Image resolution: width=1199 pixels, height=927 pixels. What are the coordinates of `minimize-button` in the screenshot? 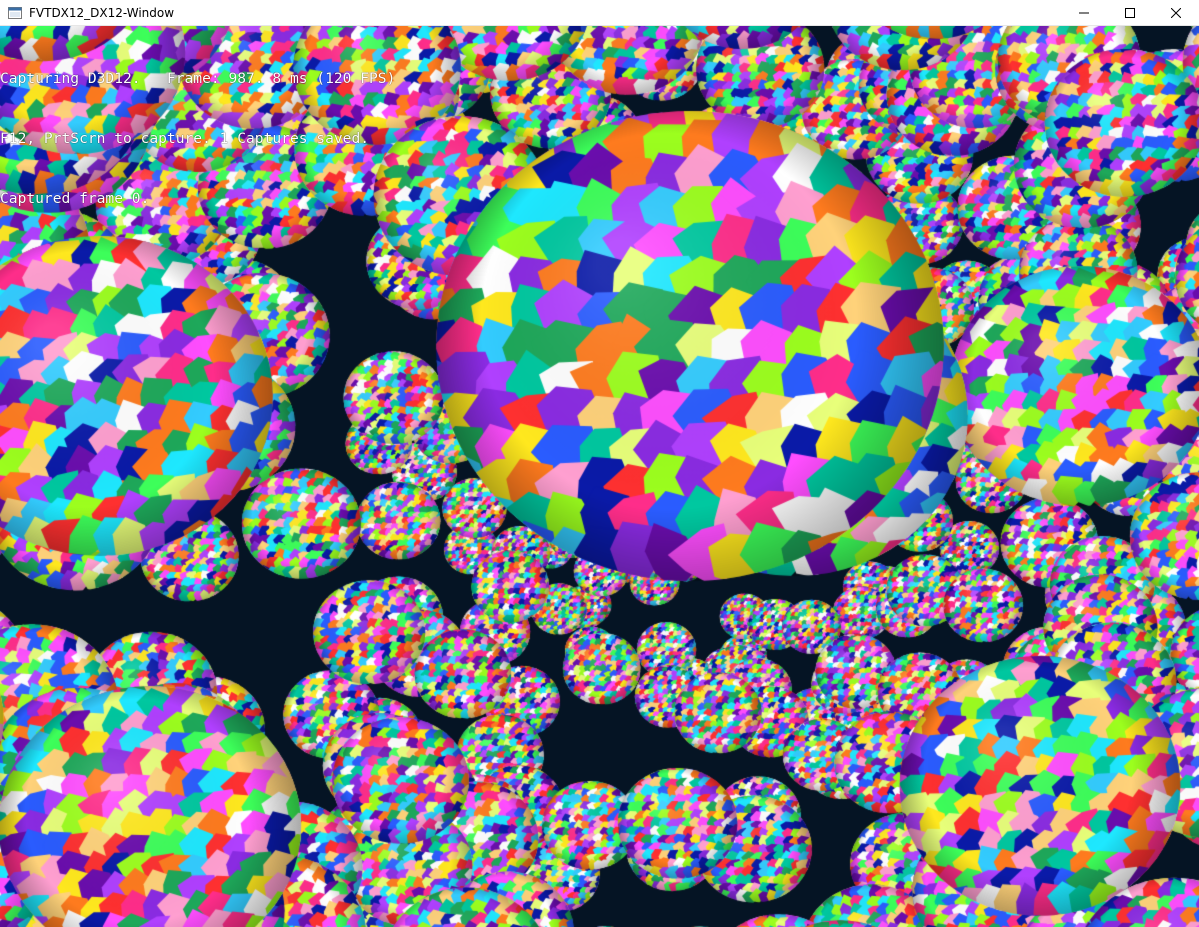 It's located at (1084, 13).